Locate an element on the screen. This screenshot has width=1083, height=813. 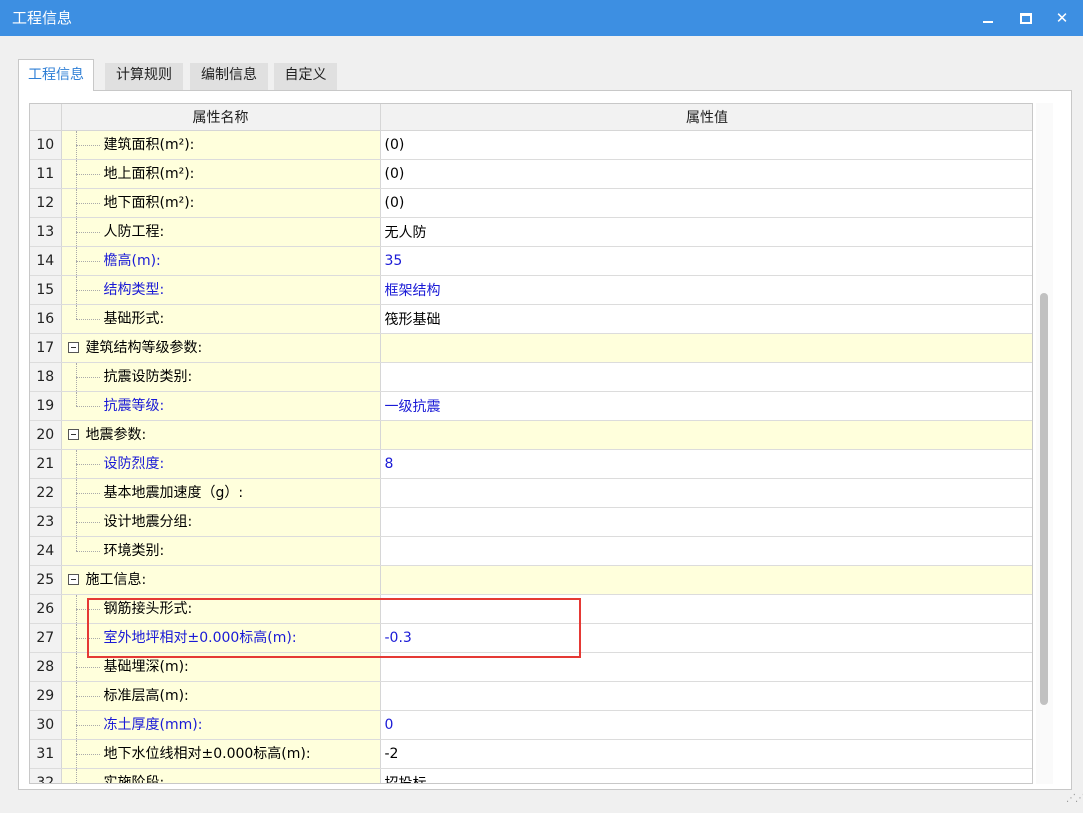
property-name-cell: 环境类别: is located at coordinates (221, 551).